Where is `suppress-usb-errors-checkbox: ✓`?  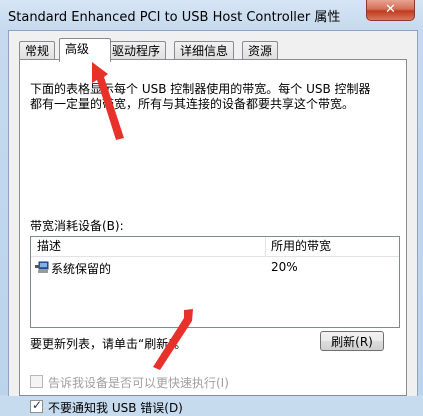
suppress-usb-errors-checkbox: ✓ is located at coordinates (36, 405).